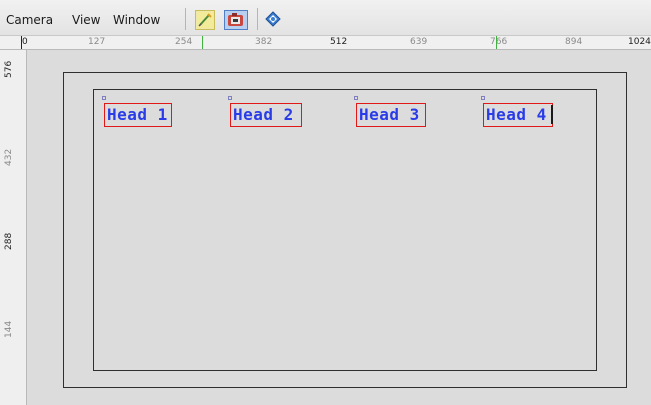 The height and width of the screenshot is (405, 651). I want to click on text-cursor, so click(552, 114).